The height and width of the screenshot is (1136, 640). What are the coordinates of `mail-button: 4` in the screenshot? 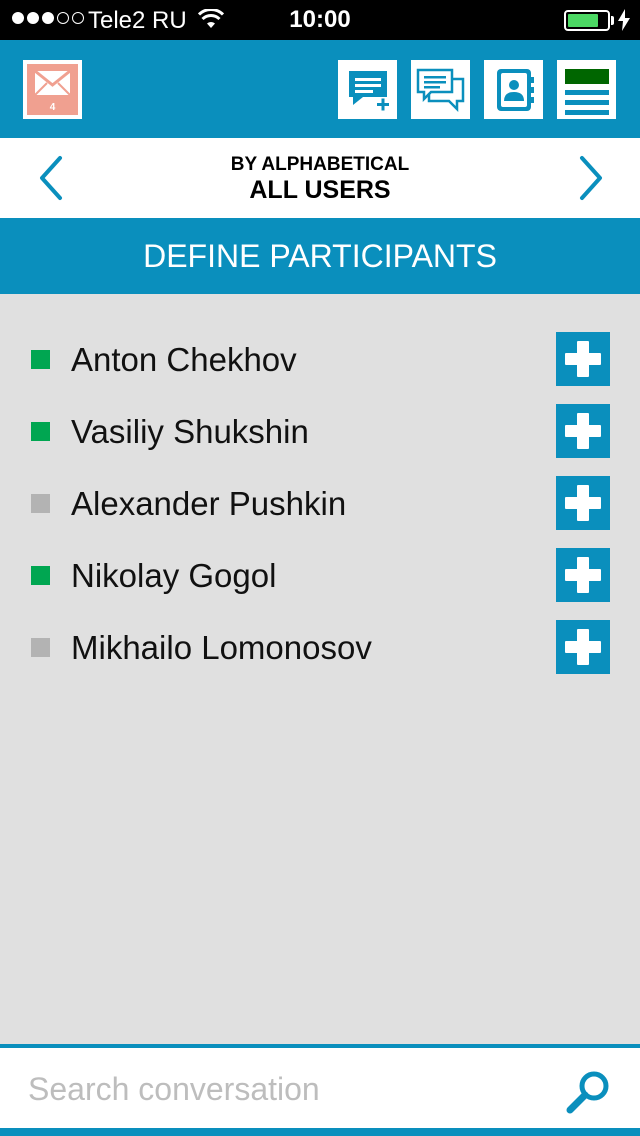 It's located at (52, 89).